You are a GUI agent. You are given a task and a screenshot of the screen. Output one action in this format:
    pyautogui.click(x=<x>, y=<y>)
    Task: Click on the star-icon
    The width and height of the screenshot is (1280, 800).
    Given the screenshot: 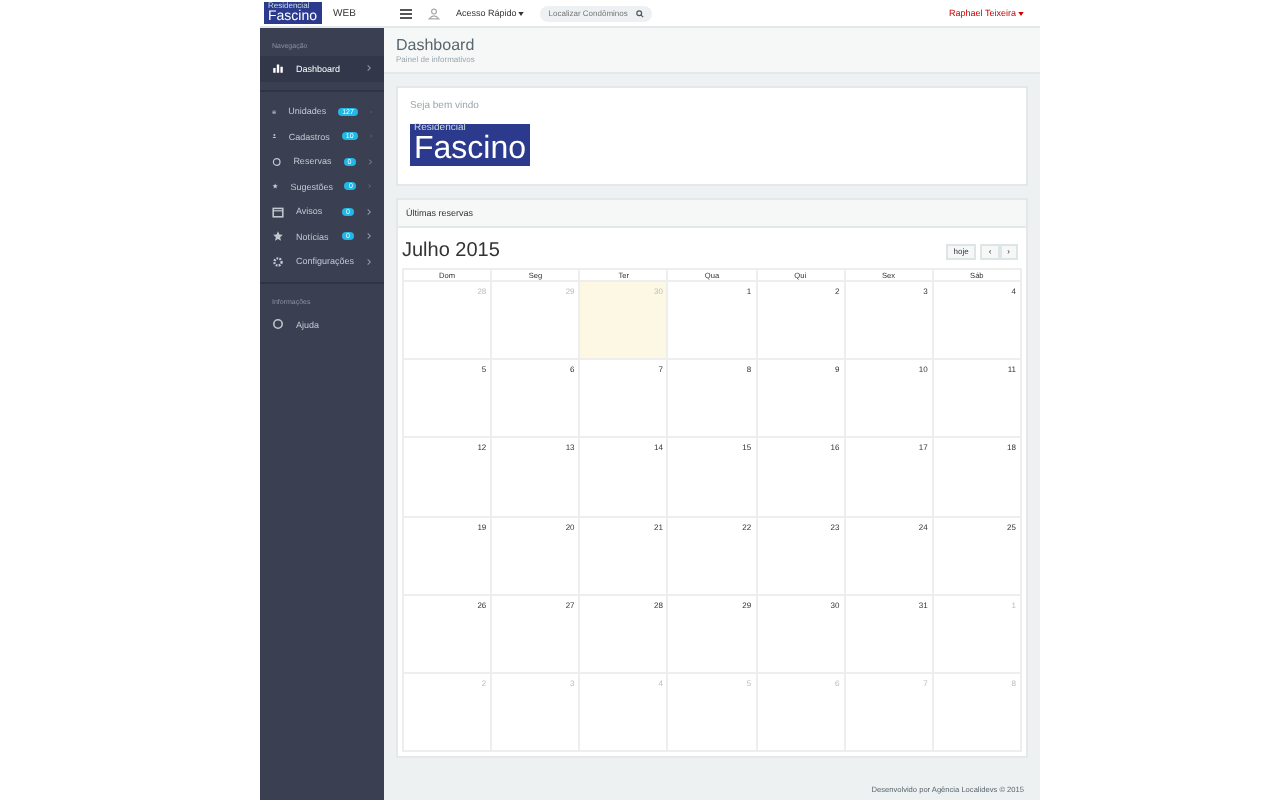 What is the action you would take?
    pyautogui.click(x=278, y=236)
    